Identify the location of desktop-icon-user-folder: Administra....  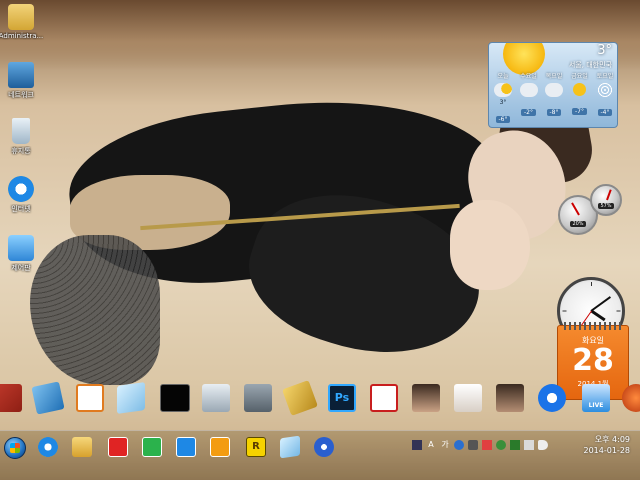
(22, 22).